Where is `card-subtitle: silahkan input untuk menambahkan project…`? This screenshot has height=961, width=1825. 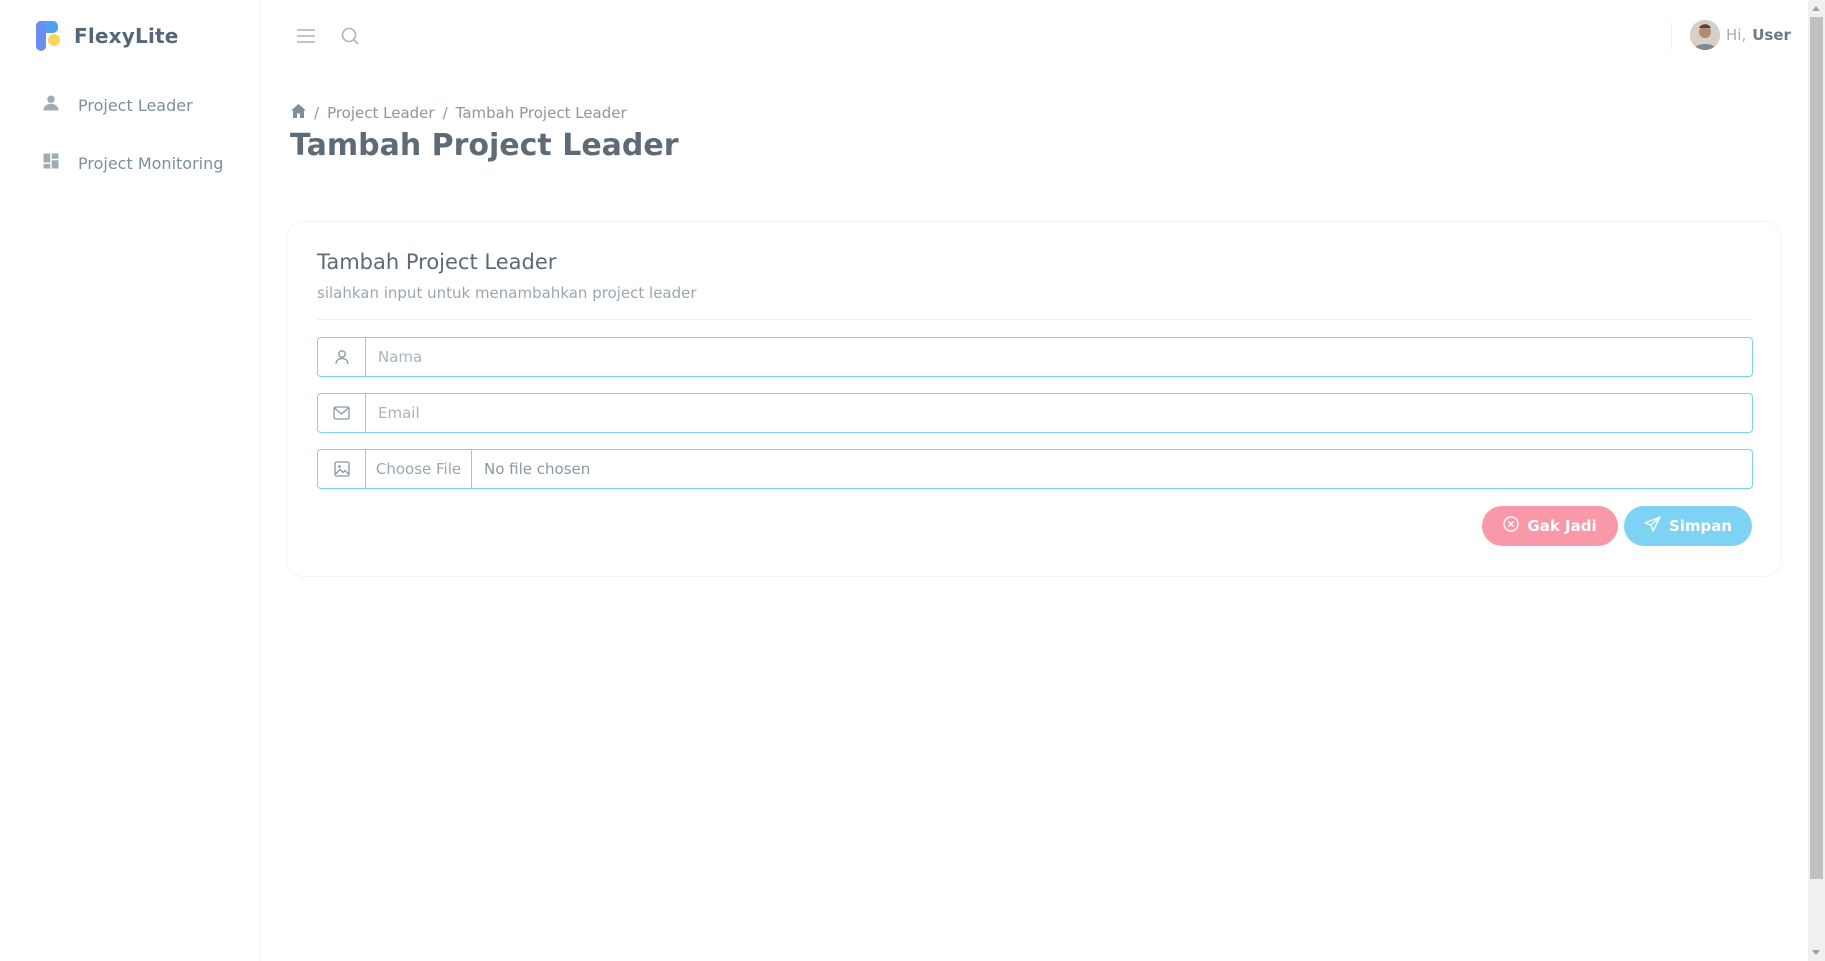 card-subtitle: silahkan input untuk menambahkan project… is located at coordinates (507, 293).